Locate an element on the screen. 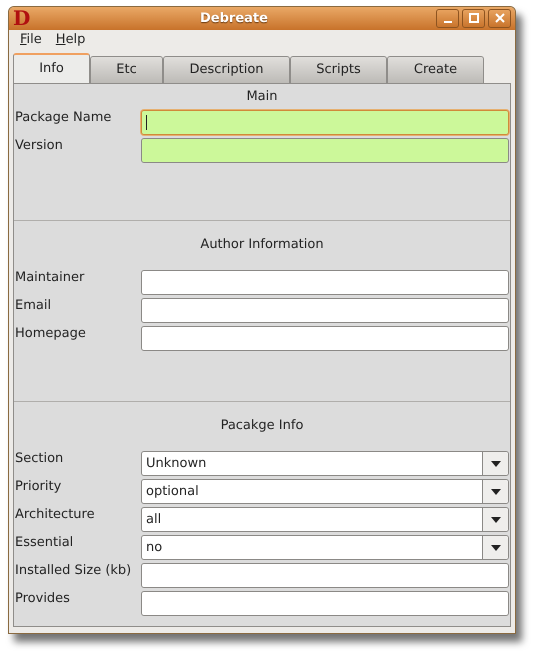  dropdown: Unknown is located at coordinates (325, 463).